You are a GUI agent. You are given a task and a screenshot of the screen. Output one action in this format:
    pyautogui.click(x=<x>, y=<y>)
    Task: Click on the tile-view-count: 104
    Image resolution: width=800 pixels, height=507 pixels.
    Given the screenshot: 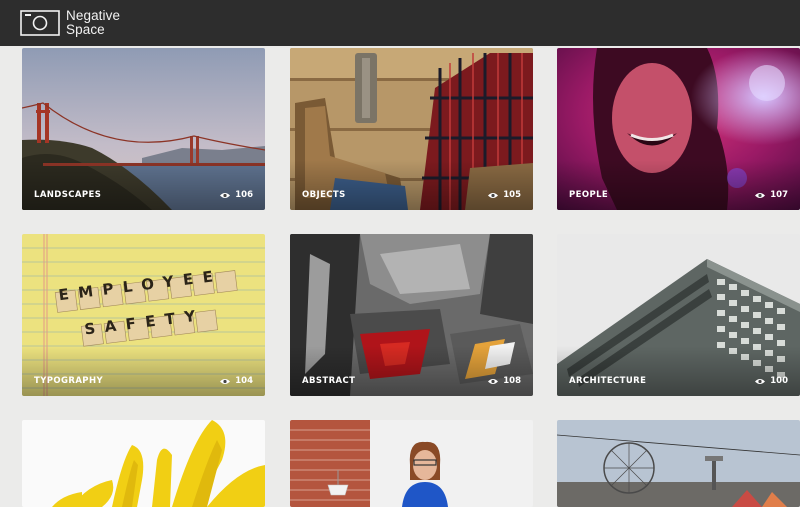 What is the action you would take?
    pyautogui.click(x=236, y=381)
    